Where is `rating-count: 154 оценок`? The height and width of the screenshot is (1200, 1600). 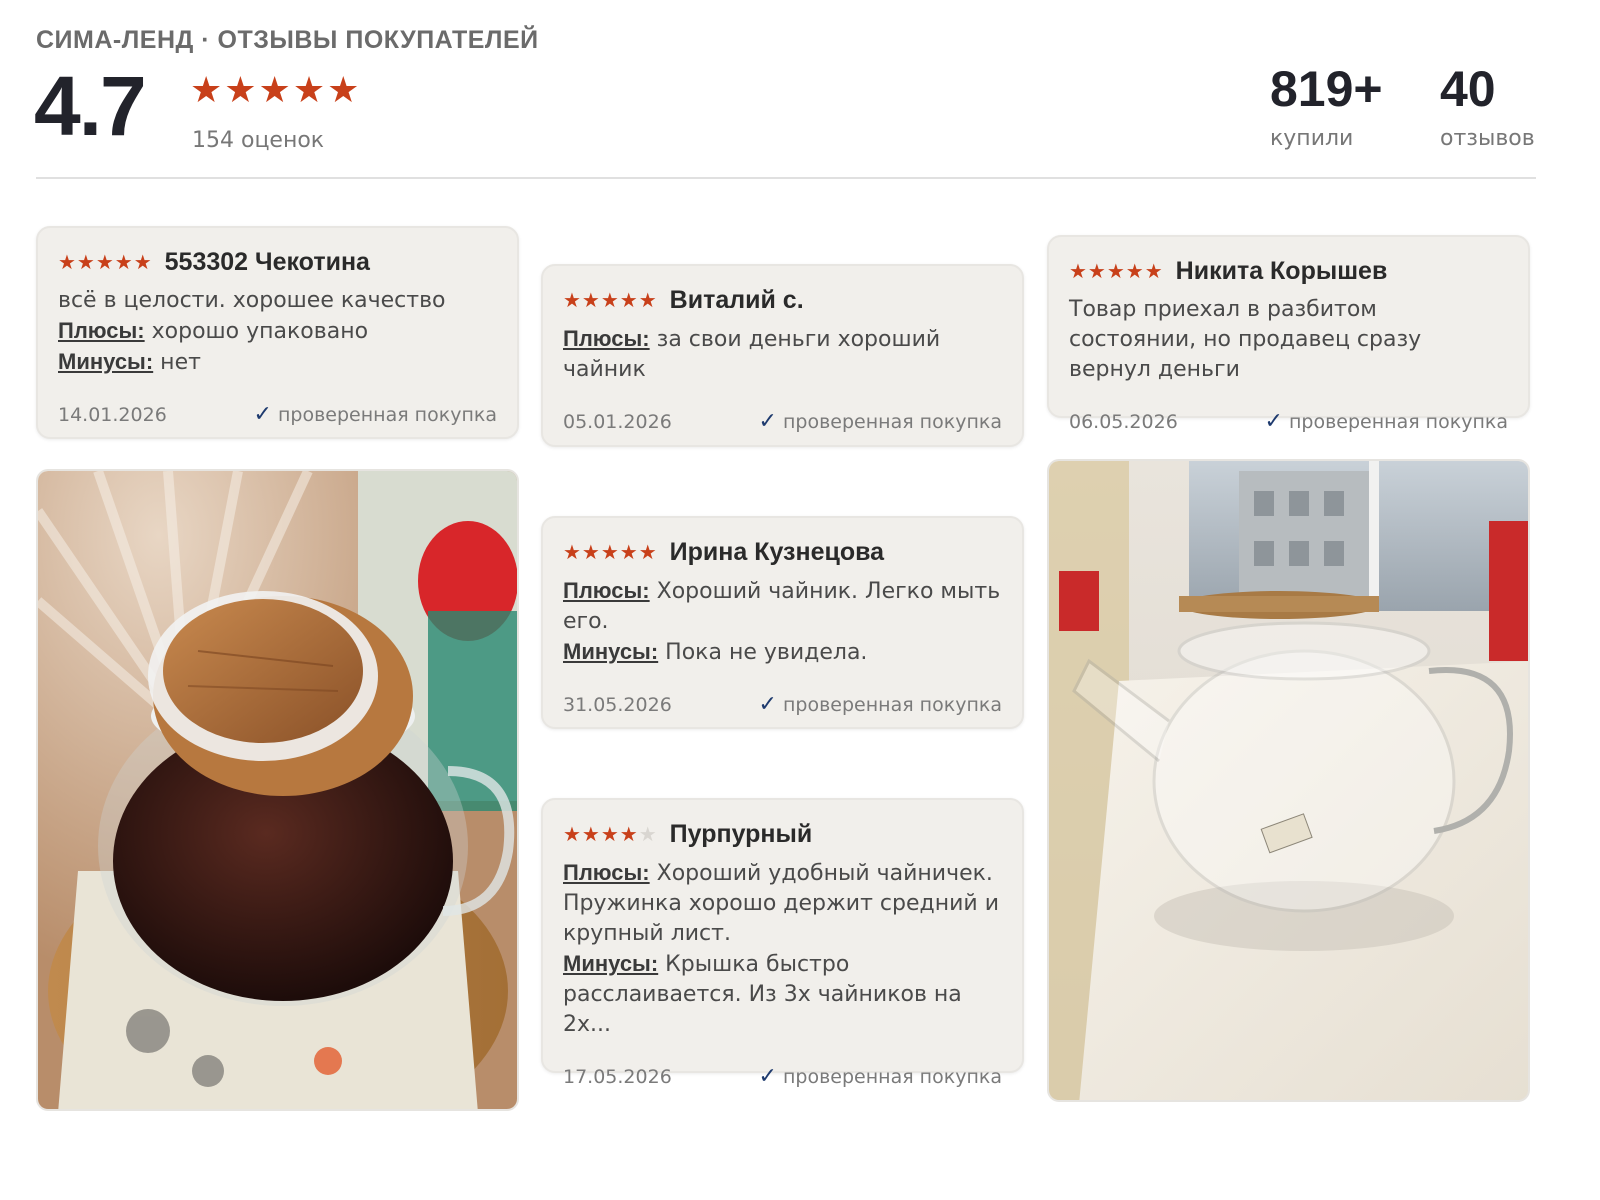 rating-count: 154 оценок is located at coordinates (258, 140).